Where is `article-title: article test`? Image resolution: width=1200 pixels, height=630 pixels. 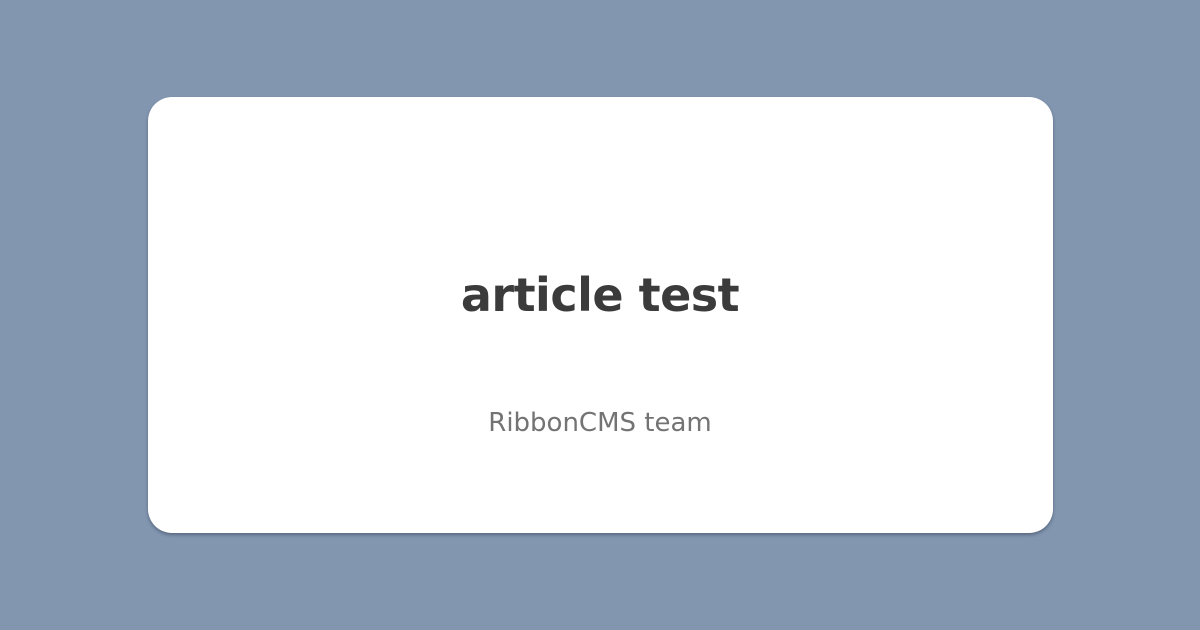 article-title: article test is located at coordinates (600, 295).